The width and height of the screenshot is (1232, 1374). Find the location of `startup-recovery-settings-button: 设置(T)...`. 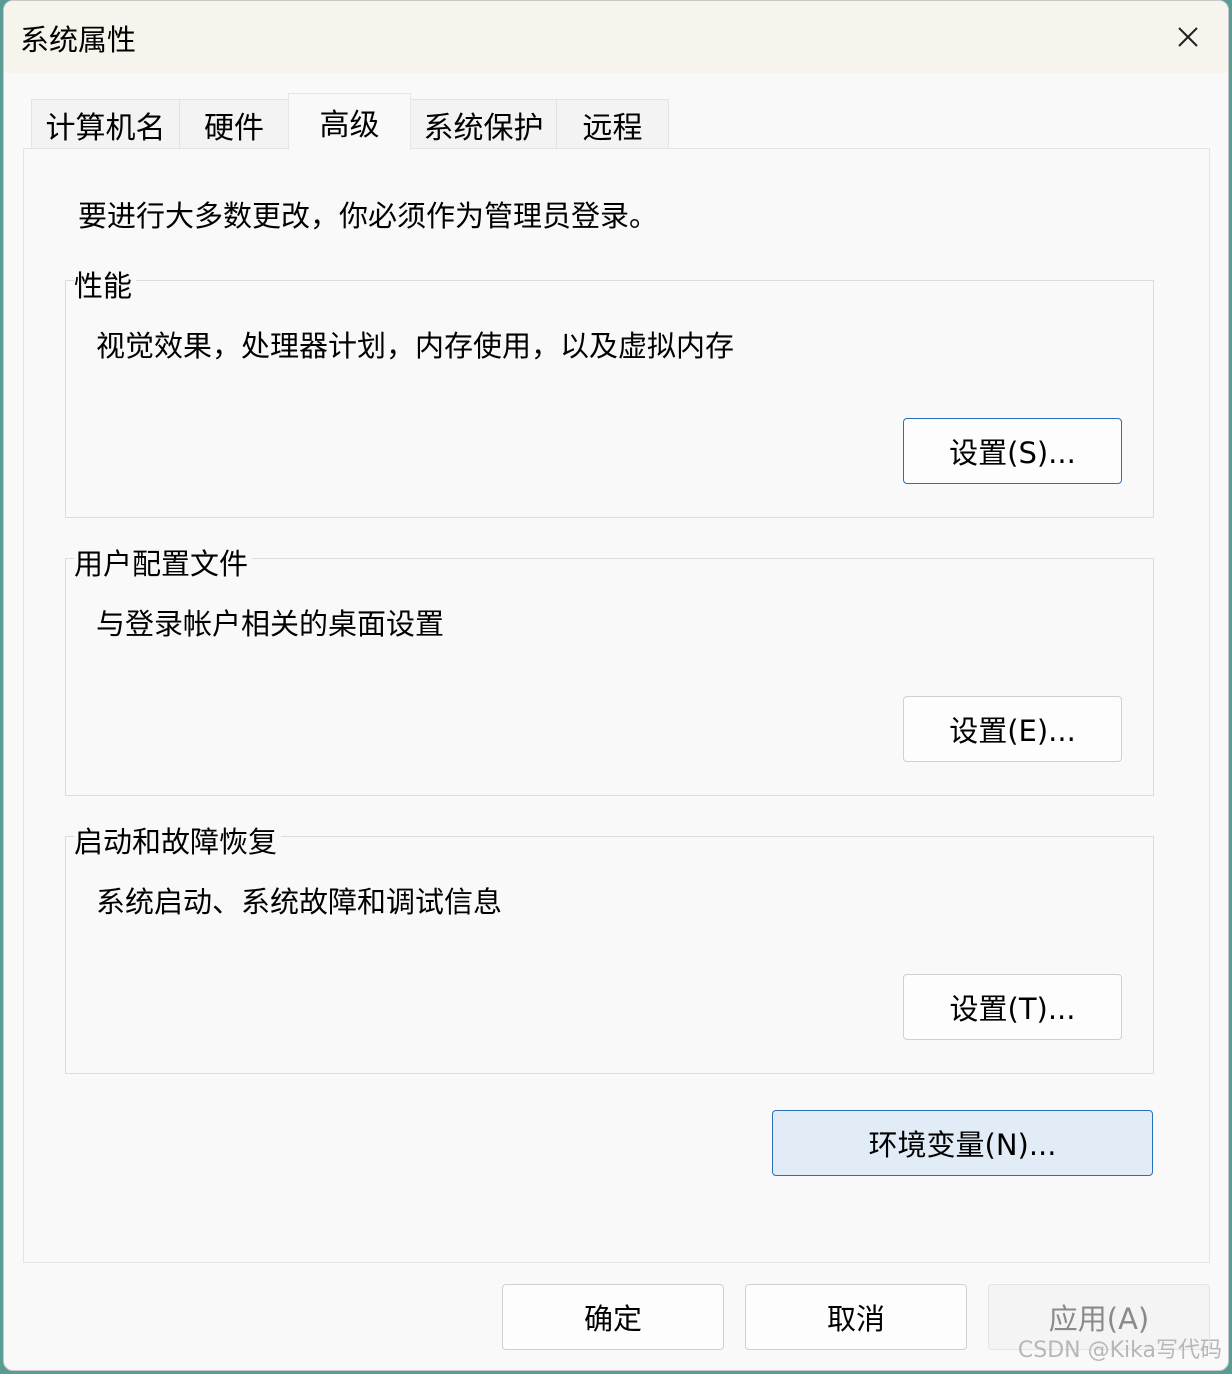

startup-recovery-settings-button: 设置(T)... is located at coordinates (1012, 1007).